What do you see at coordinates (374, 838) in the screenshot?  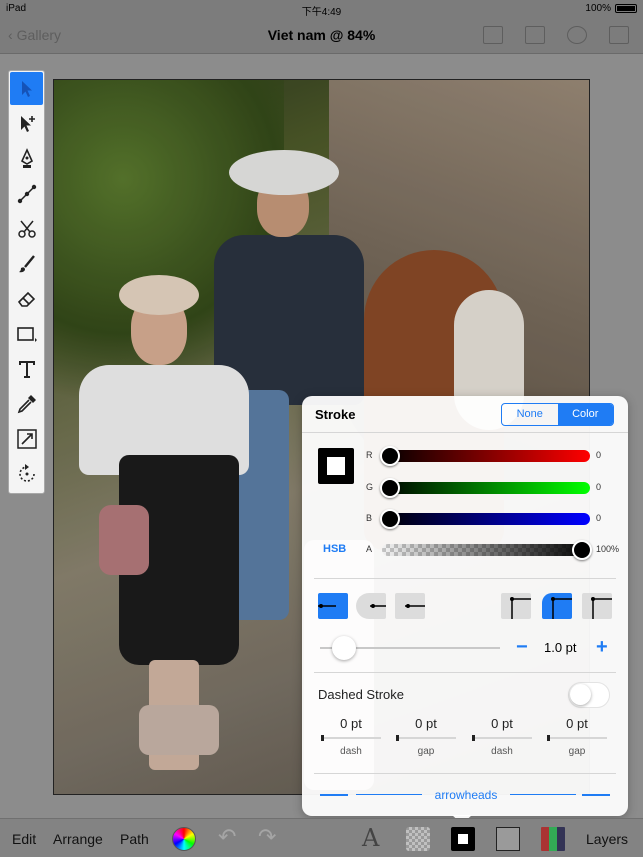 I see `text-style-icon: A` at bounding box center [374, 838].